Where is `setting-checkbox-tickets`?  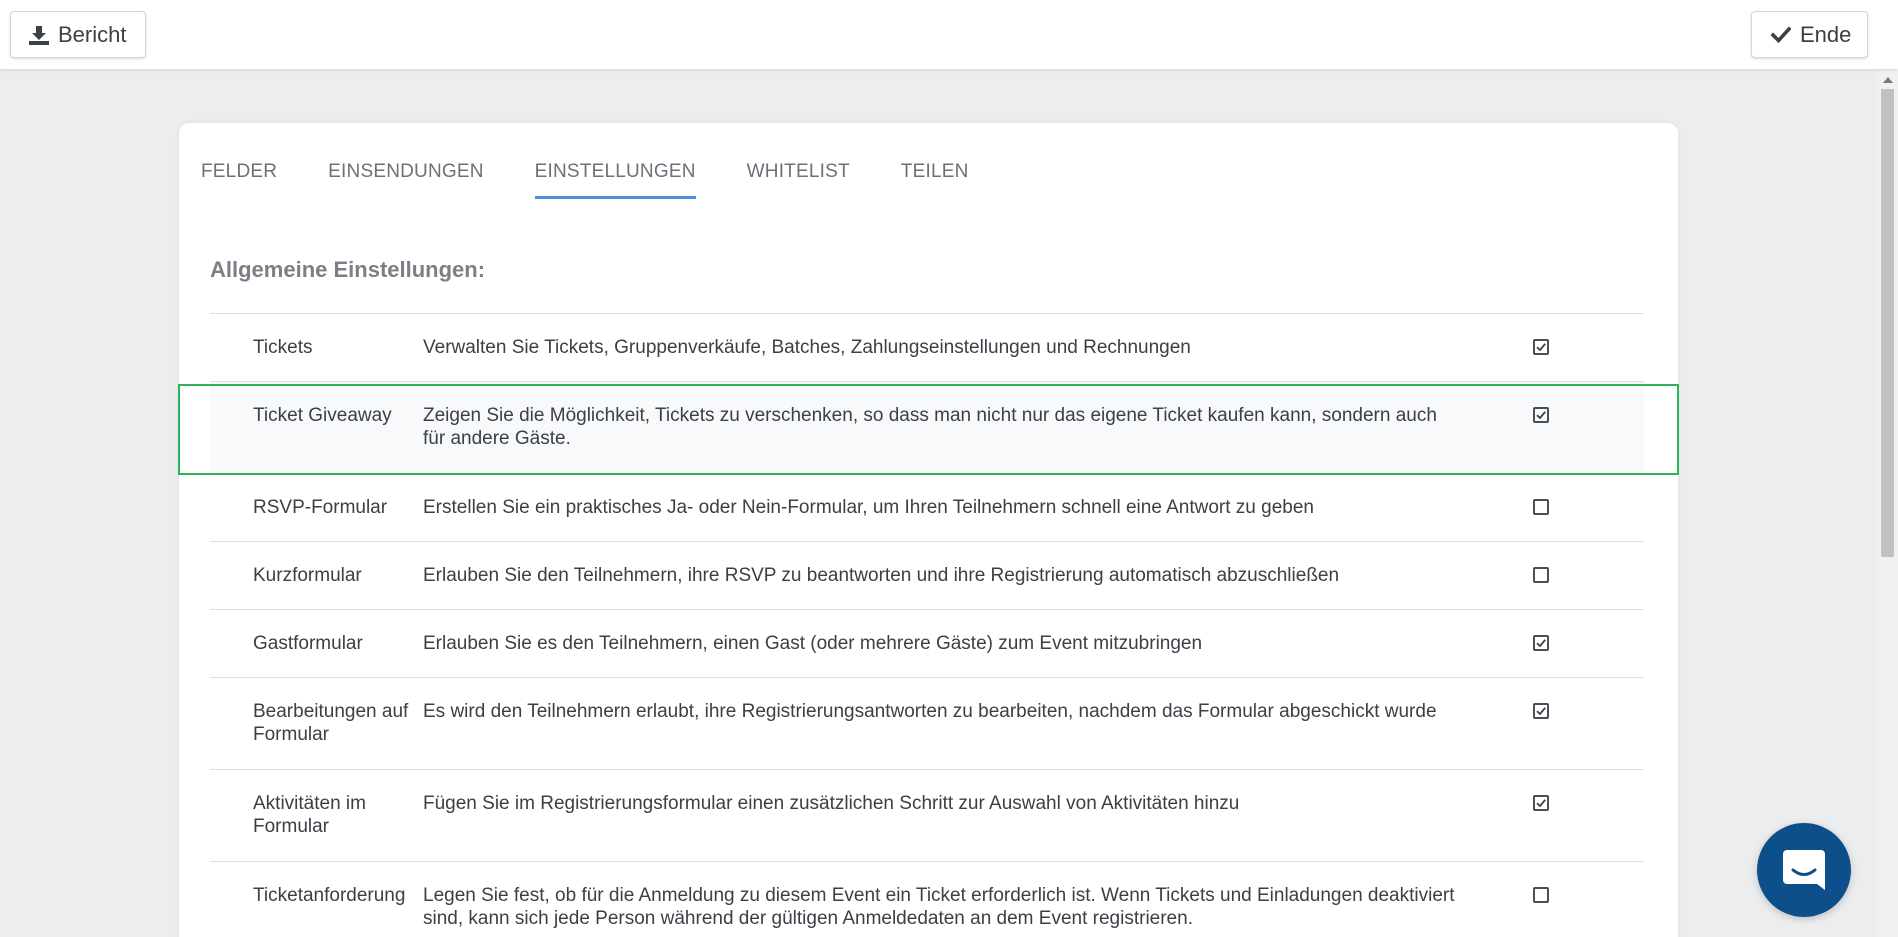
setting-checkbox-tickets is located at coordinates (1541, 347).